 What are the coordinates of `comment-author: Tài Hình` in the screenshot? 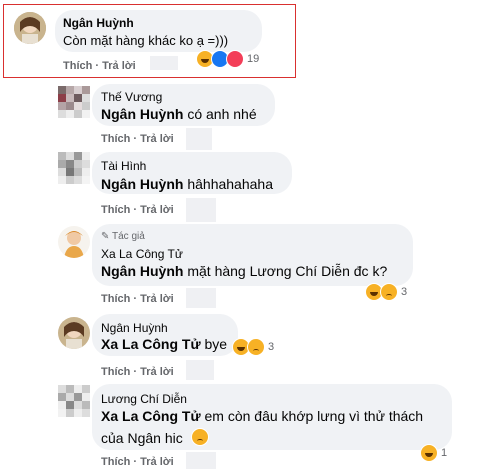 It's located at (123, 166).